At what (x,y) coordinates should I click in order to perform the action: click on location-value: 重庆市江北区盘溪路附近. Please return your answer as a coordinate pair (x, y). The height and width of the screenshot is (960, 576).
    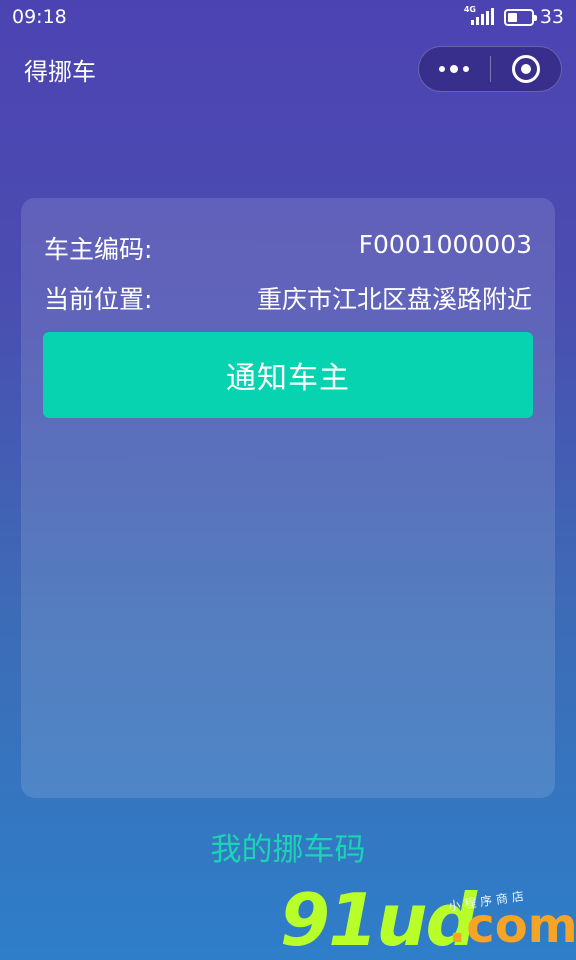
    Looking at the image, I should click on (394, 299).